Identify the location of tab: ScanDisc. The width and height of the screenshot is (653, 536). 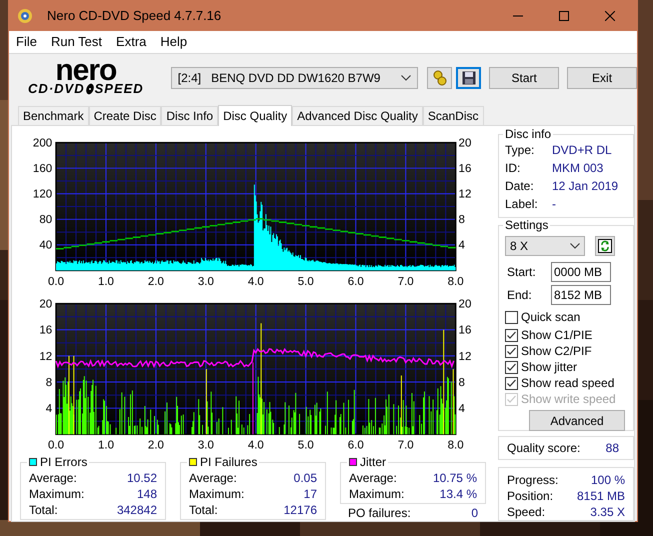
(453, 115).